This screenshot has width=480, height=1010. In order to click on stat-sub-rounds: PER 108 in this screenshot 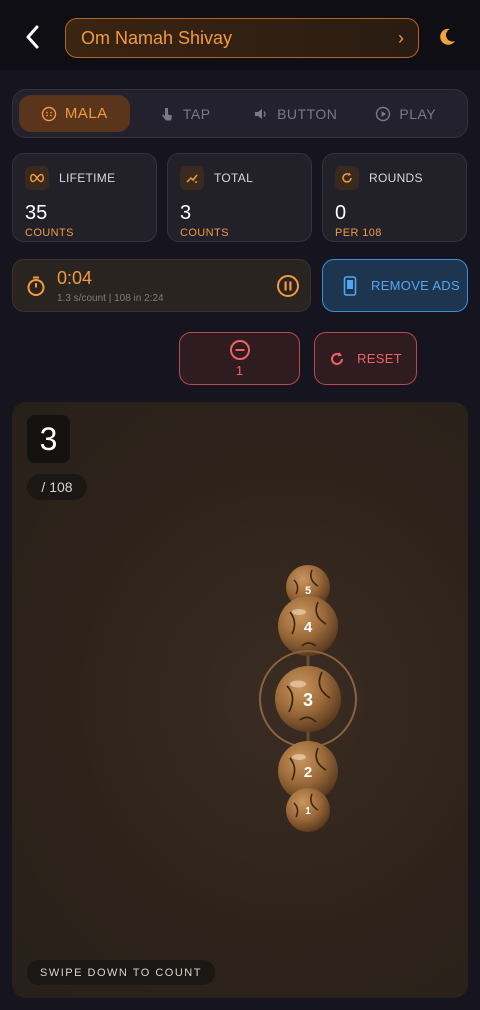, I will do `click(358, 233)`.